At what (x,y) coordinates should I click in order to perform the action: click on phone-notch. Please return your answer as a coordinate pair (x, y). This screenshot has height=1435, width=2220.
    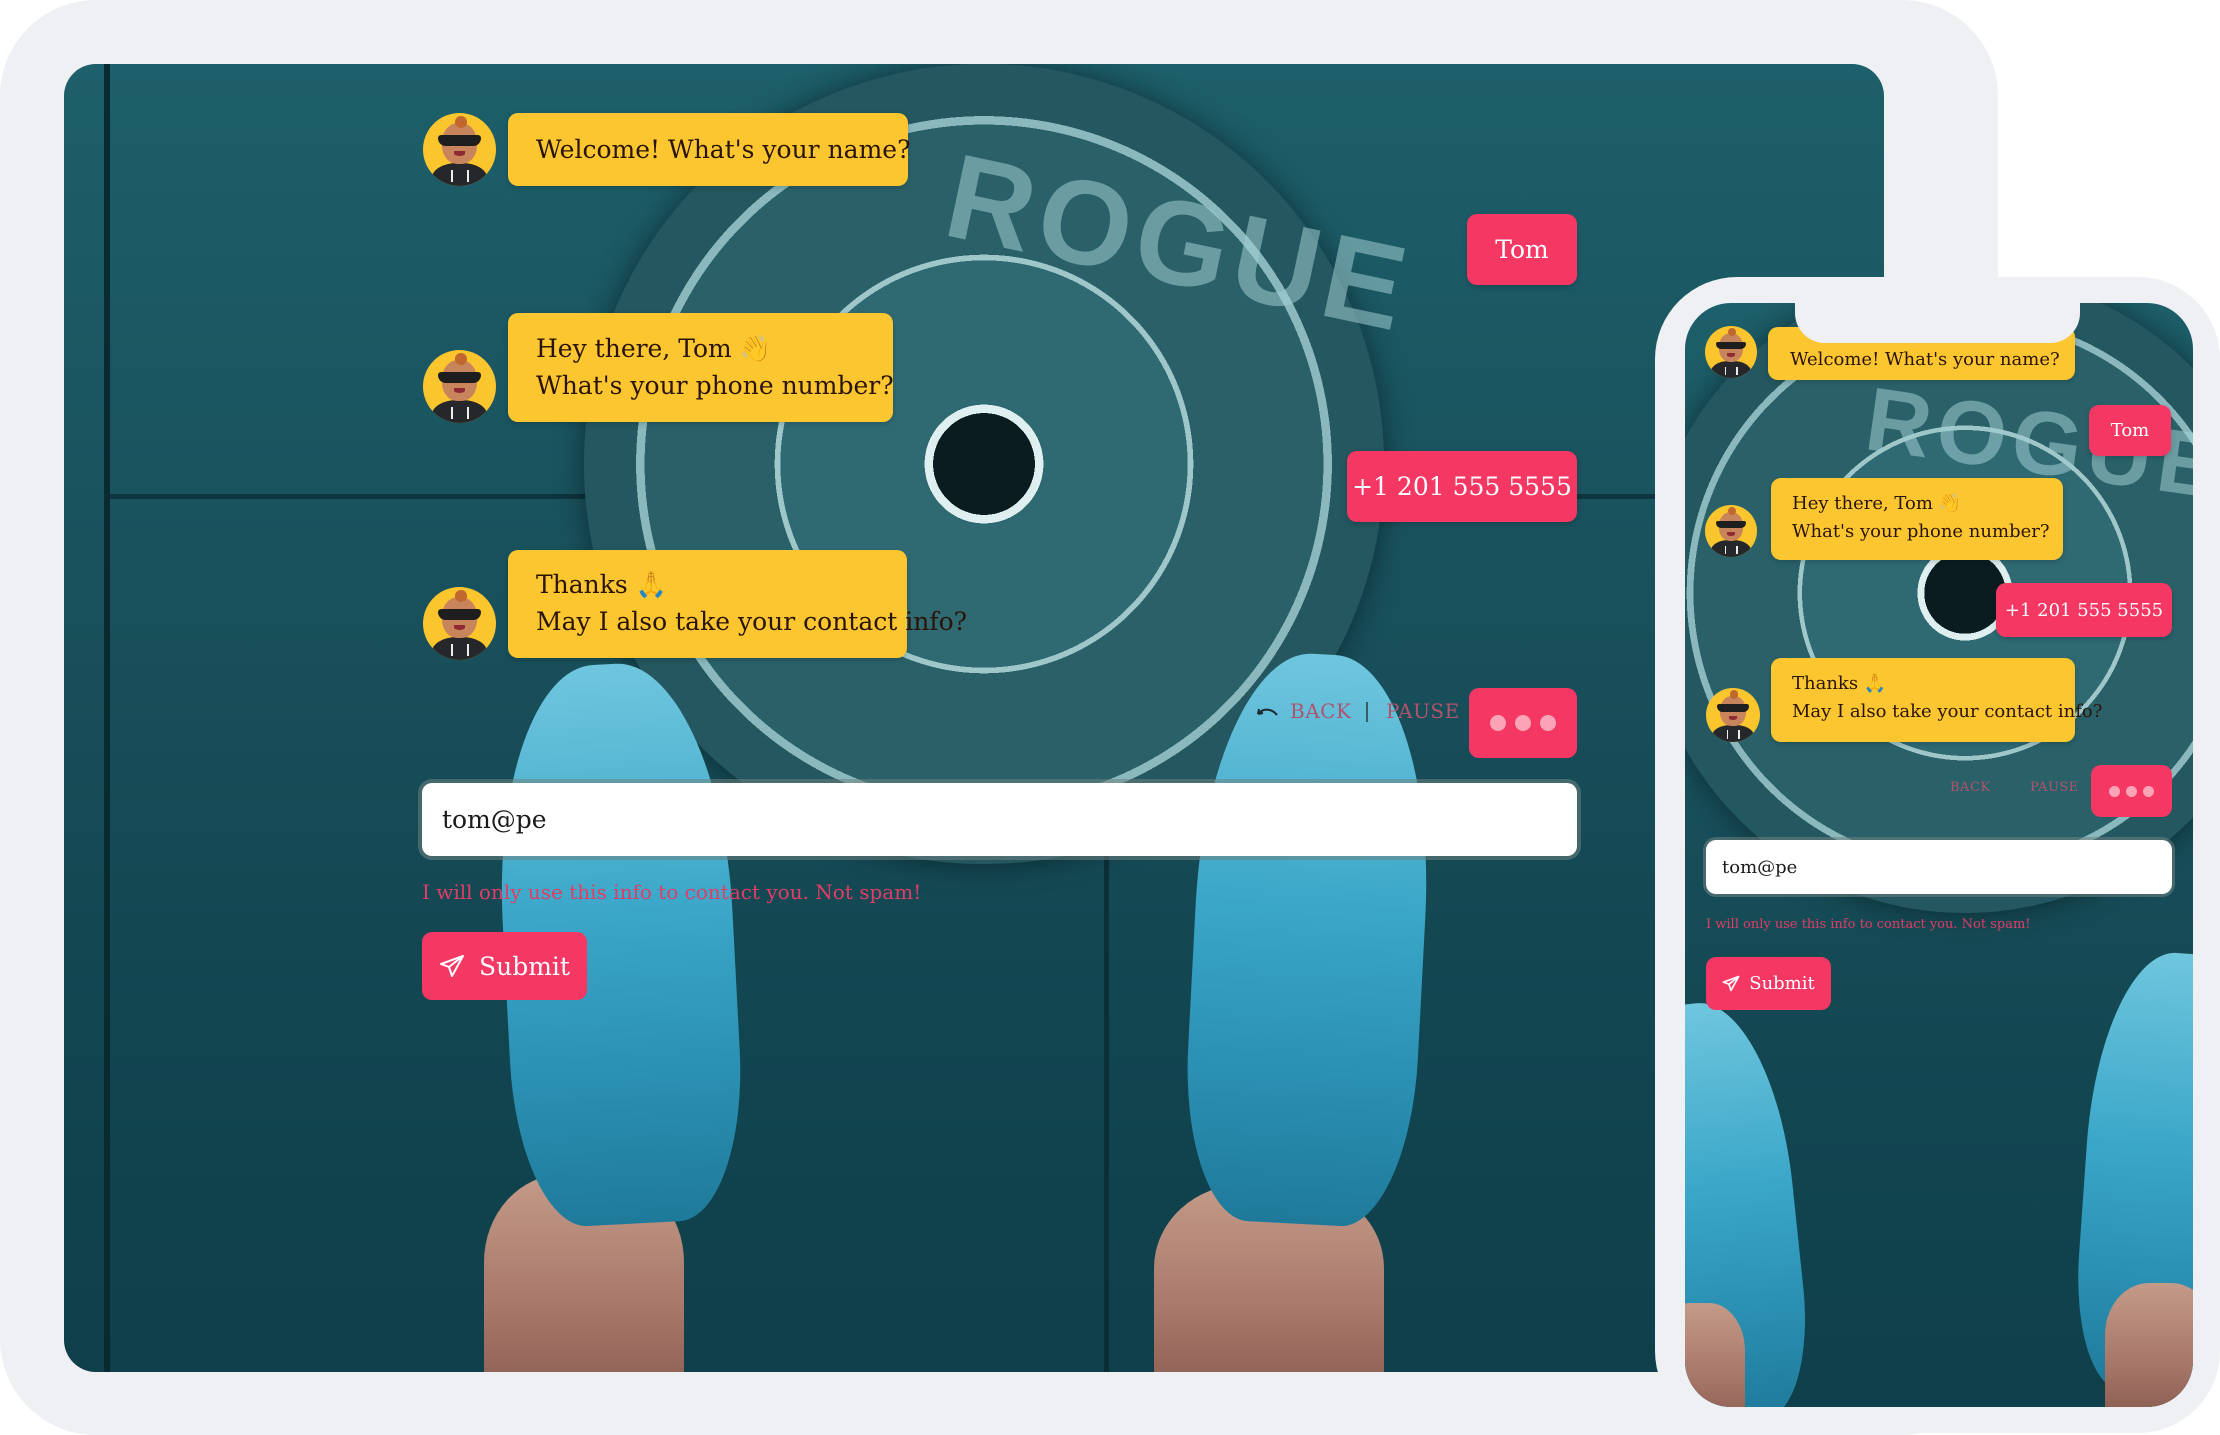
    Looking at the image, I should click on (1937, 323).